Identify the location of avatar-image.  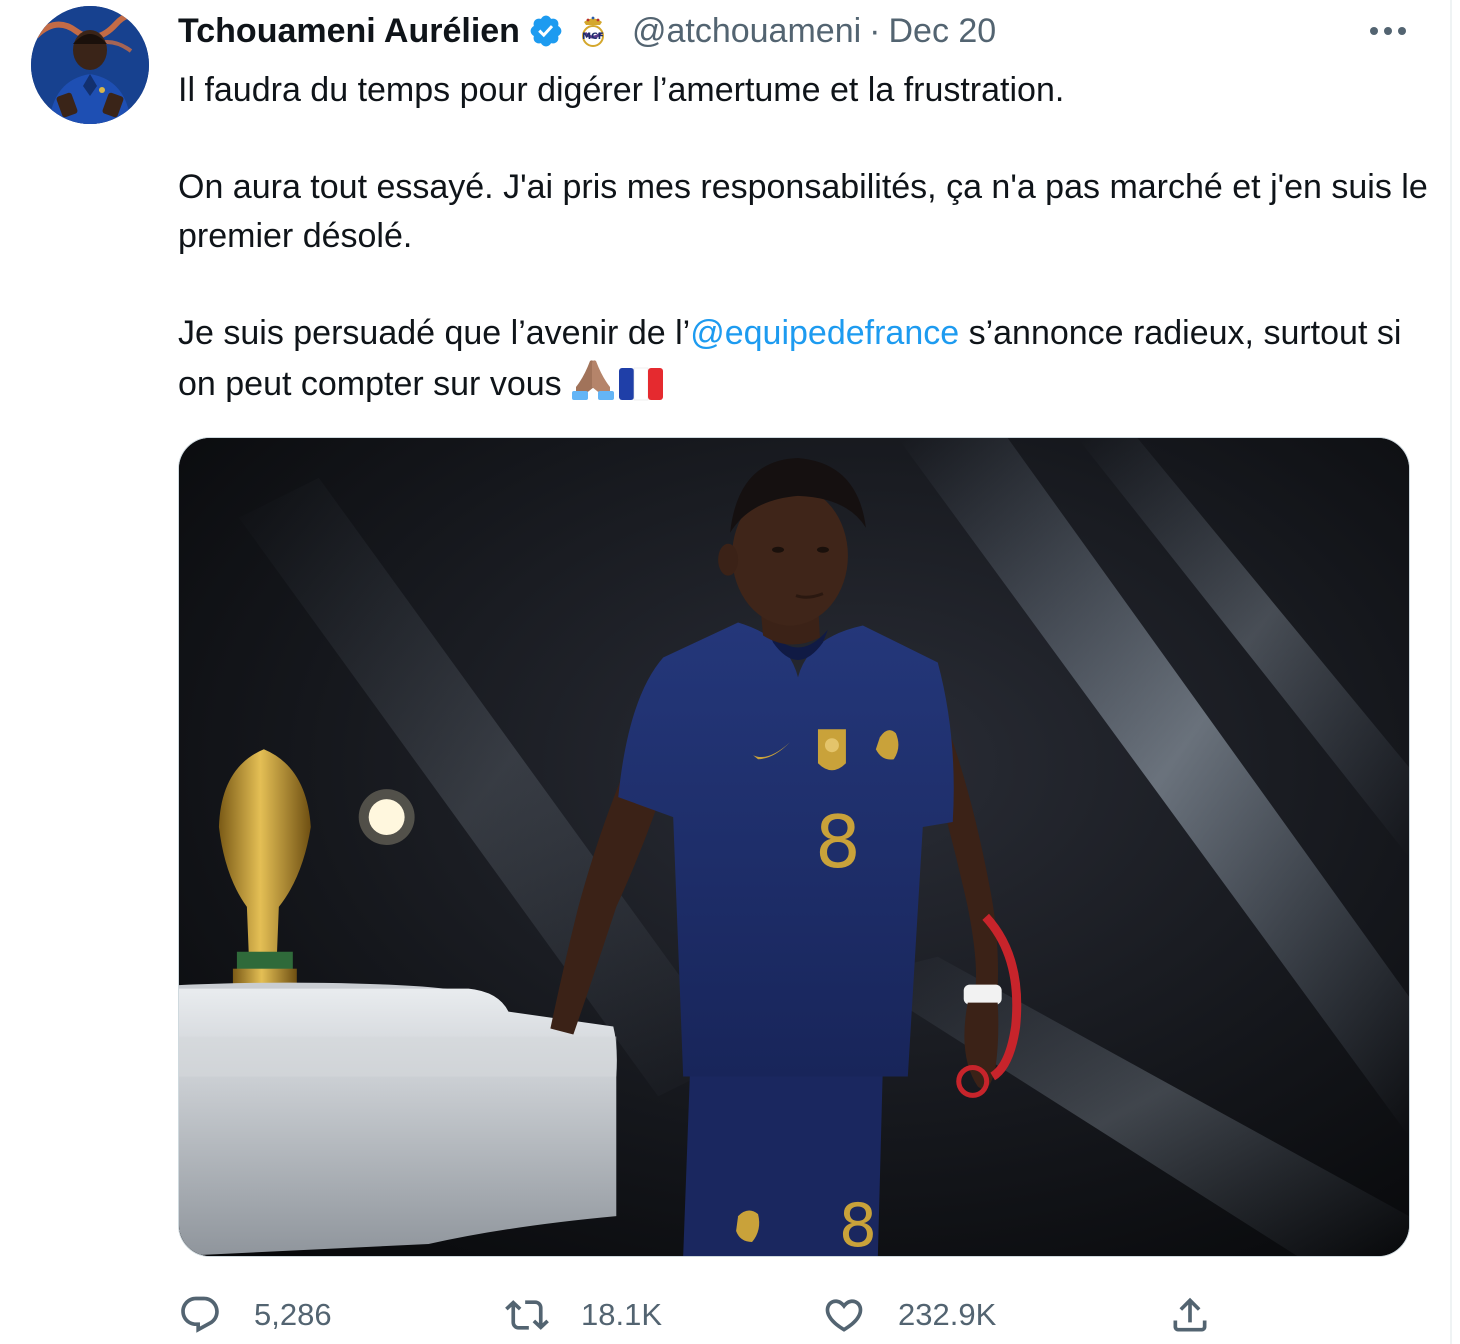
(90, 65).